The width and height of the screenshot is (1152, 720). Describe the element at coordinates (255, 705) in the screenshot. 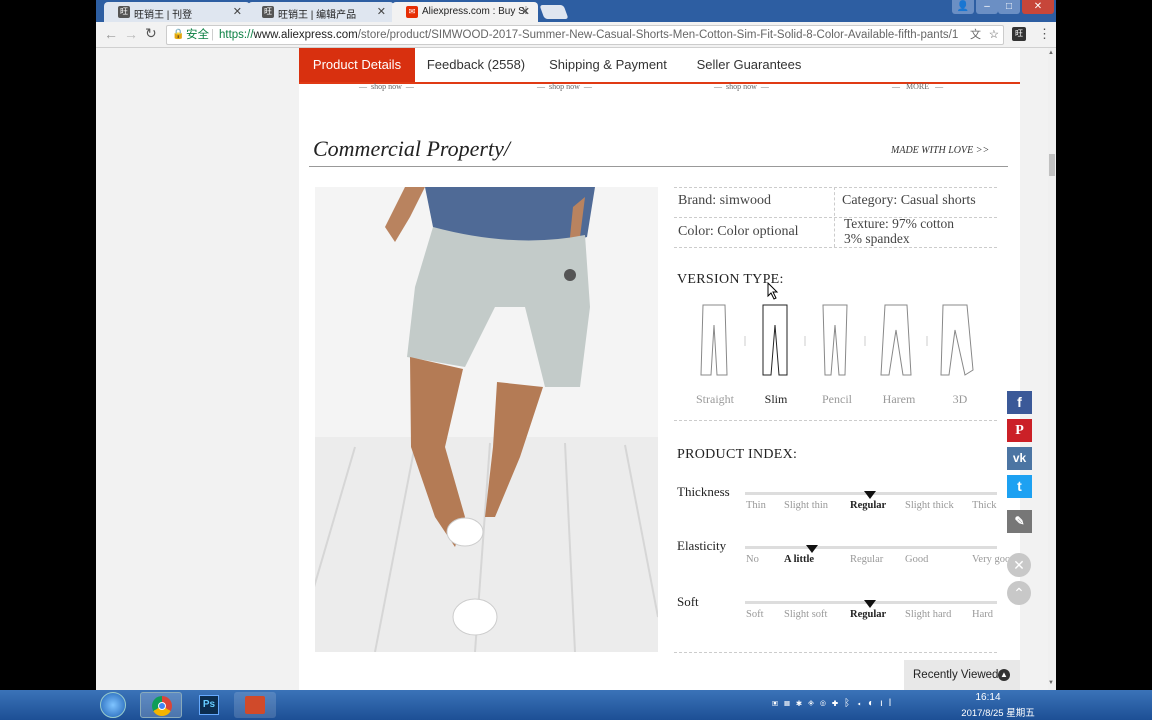

I see `app-taskbar-icon` at that location.